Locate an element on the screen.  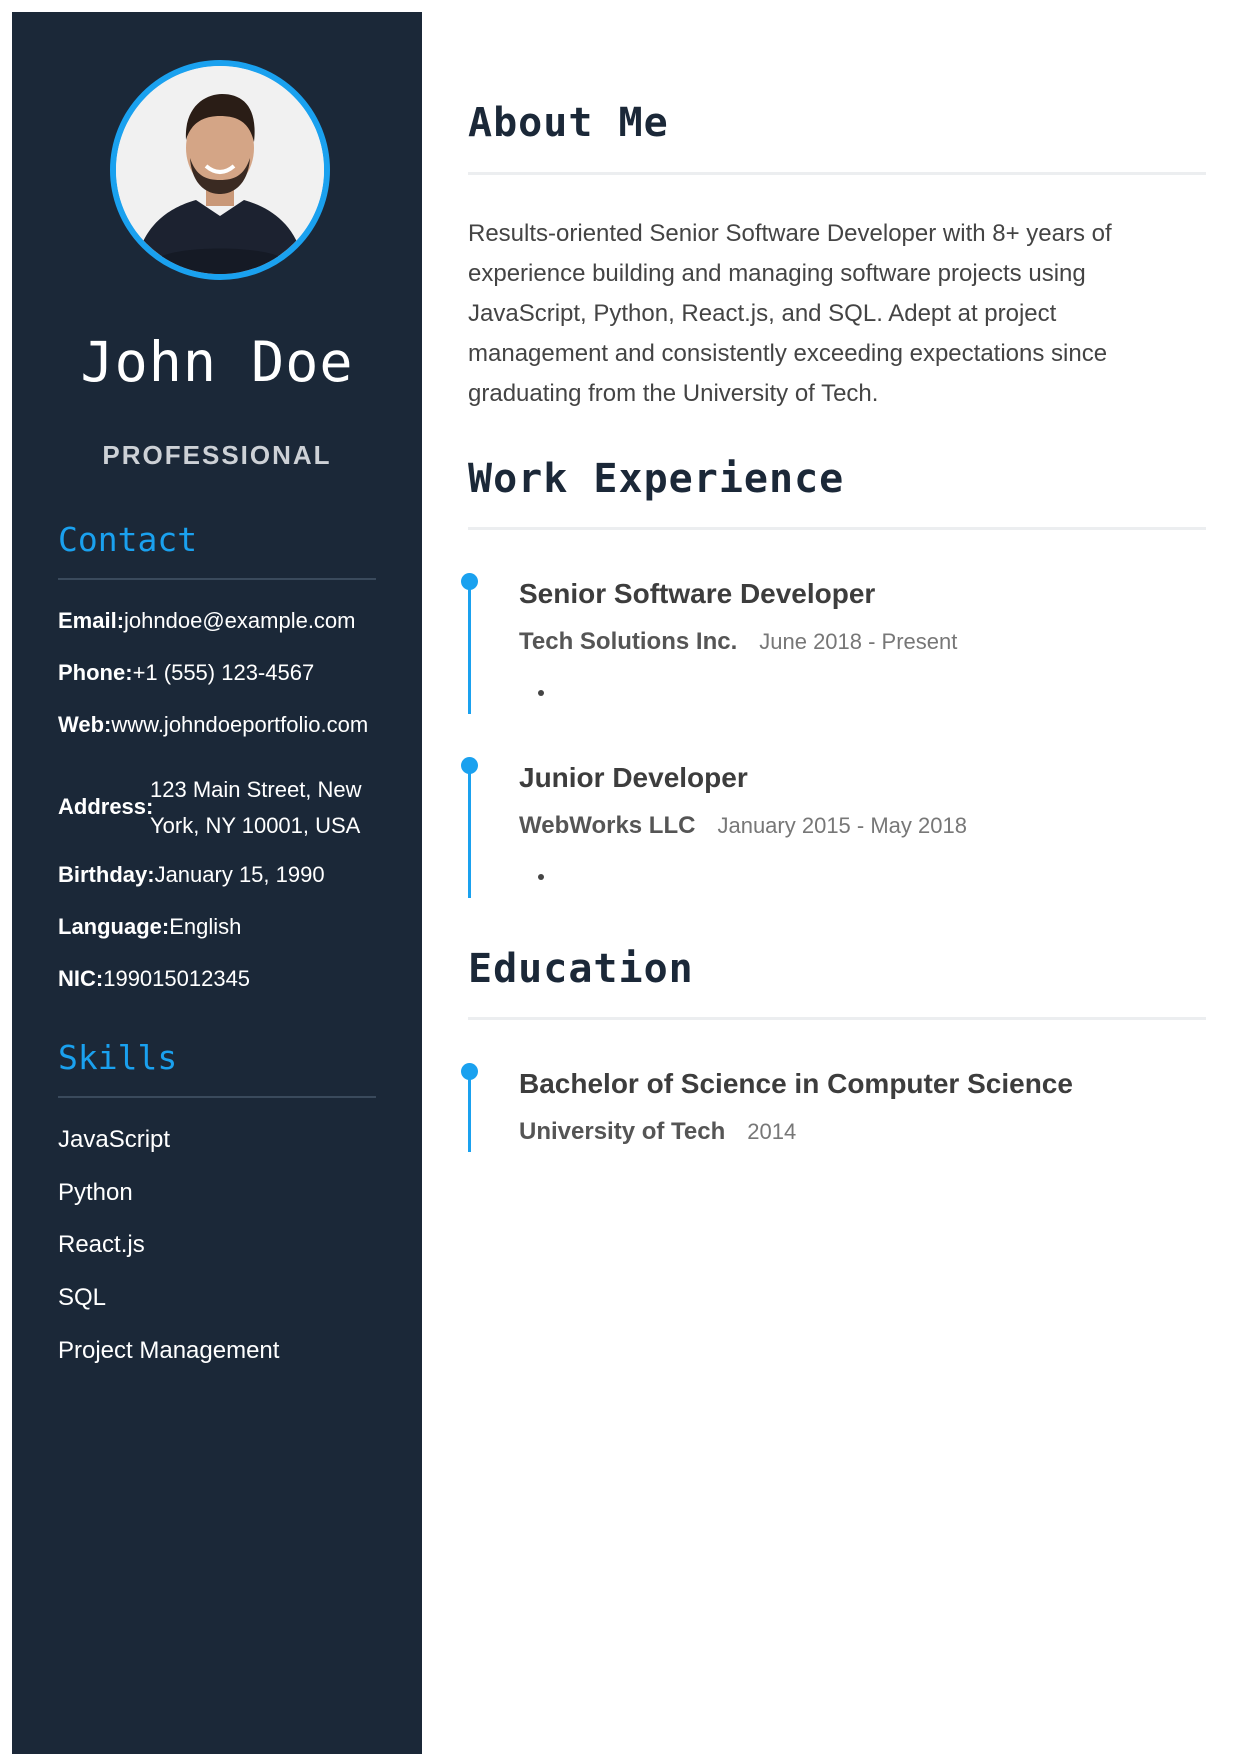
skills-divider is located at coordinates (217, 1097).